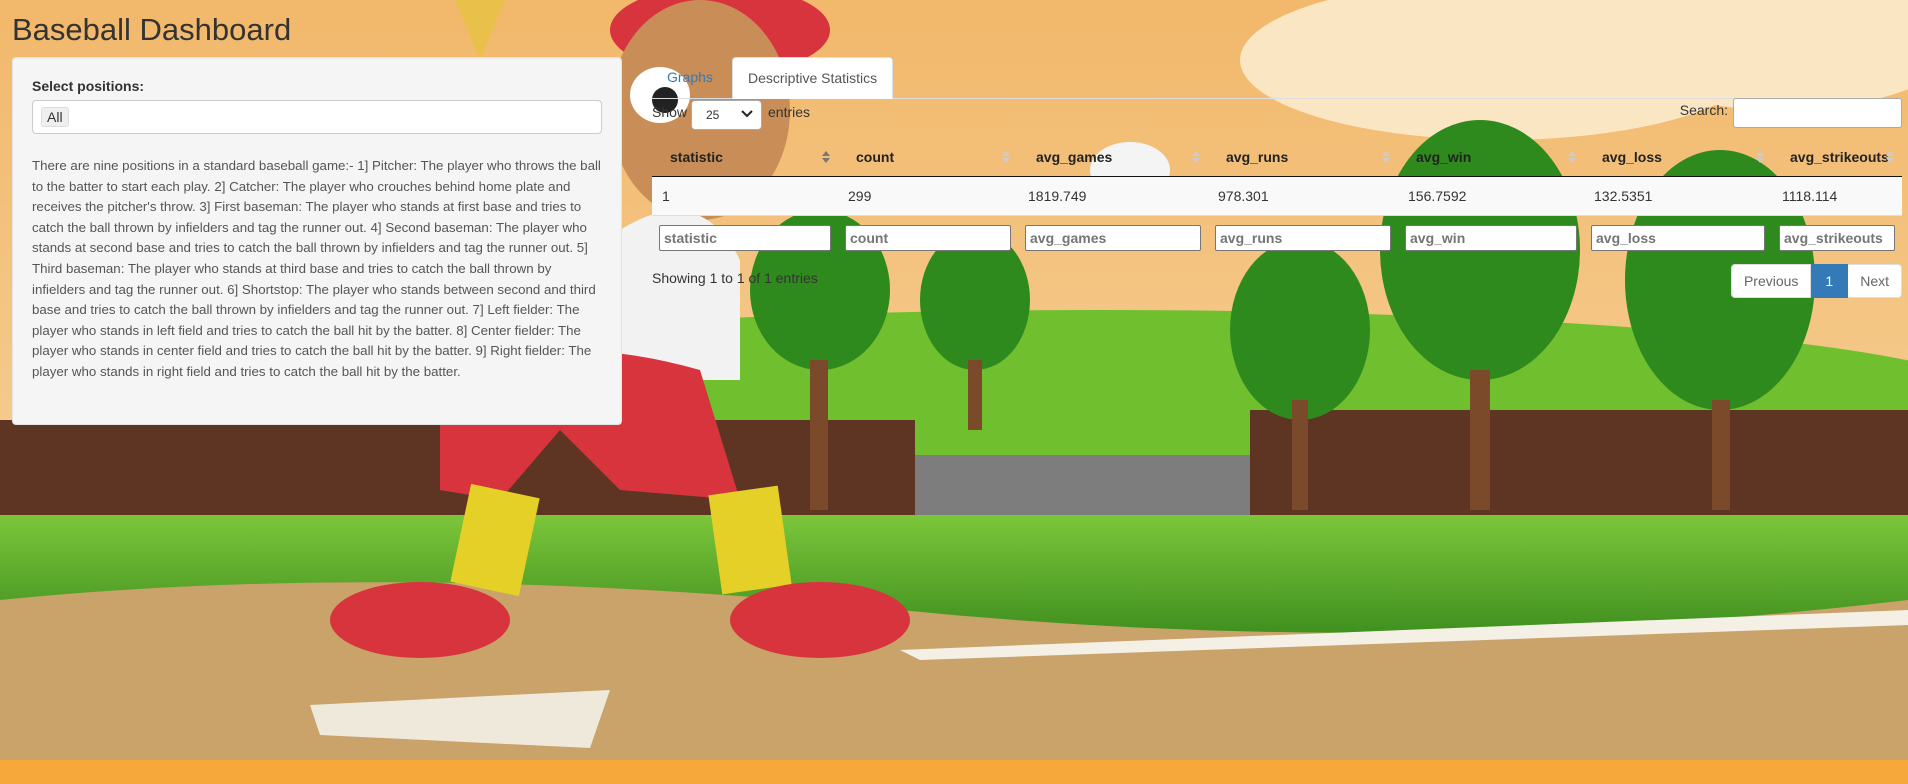 The height and width of the screenshot is (784, 1908). I want to click on column-header-statistic: statistic, so click(745, 157).